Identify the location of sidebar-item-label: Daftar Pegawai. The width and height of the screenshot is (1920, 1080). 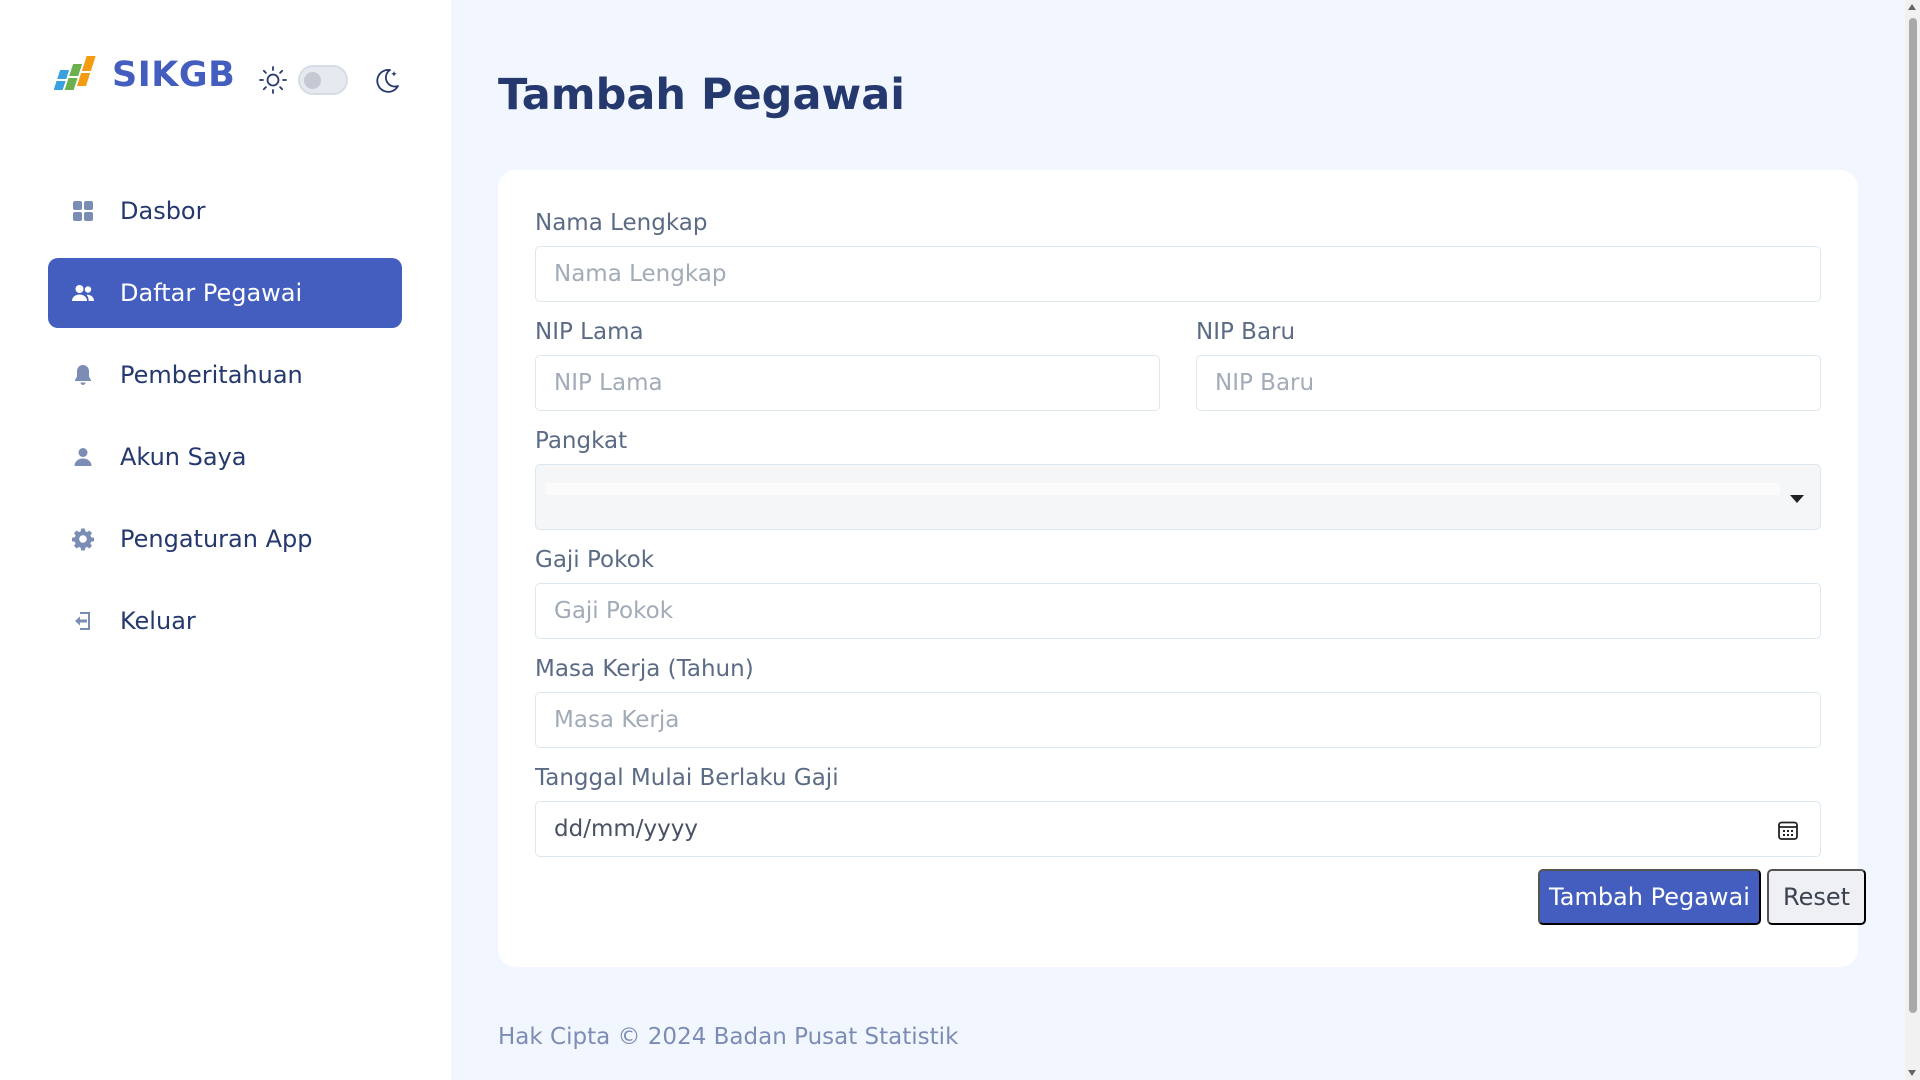
(211, 293).